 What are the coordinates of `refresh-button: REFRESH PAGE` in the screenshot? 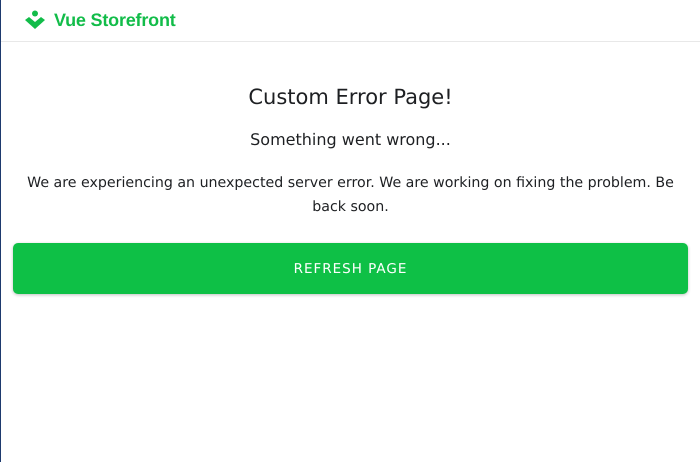 It's located at (350, 268).